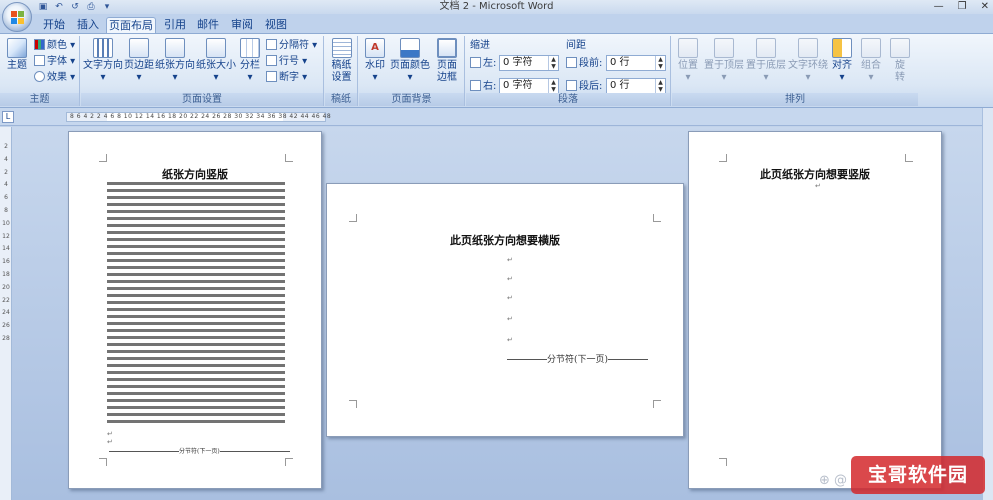 The height and width of the screenshot is (500, 993). I want to click on columns-label: 分栏, so click(250, 65).